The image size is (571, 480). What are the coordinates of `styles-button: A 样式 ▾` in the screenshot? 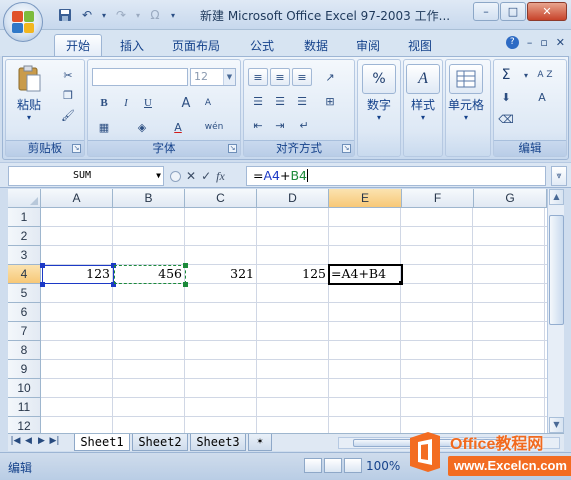 It's located at (423, 93).